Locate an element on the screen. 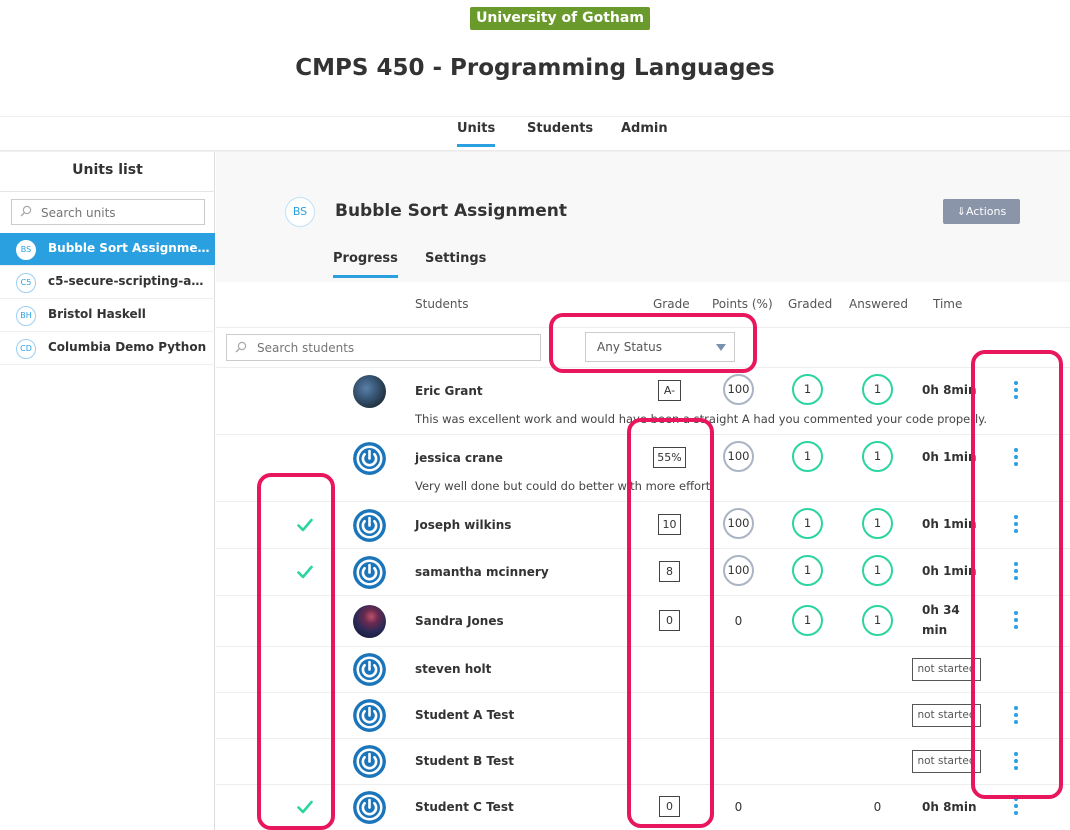  column-header-time: Time is located at coordinates (948, 304).